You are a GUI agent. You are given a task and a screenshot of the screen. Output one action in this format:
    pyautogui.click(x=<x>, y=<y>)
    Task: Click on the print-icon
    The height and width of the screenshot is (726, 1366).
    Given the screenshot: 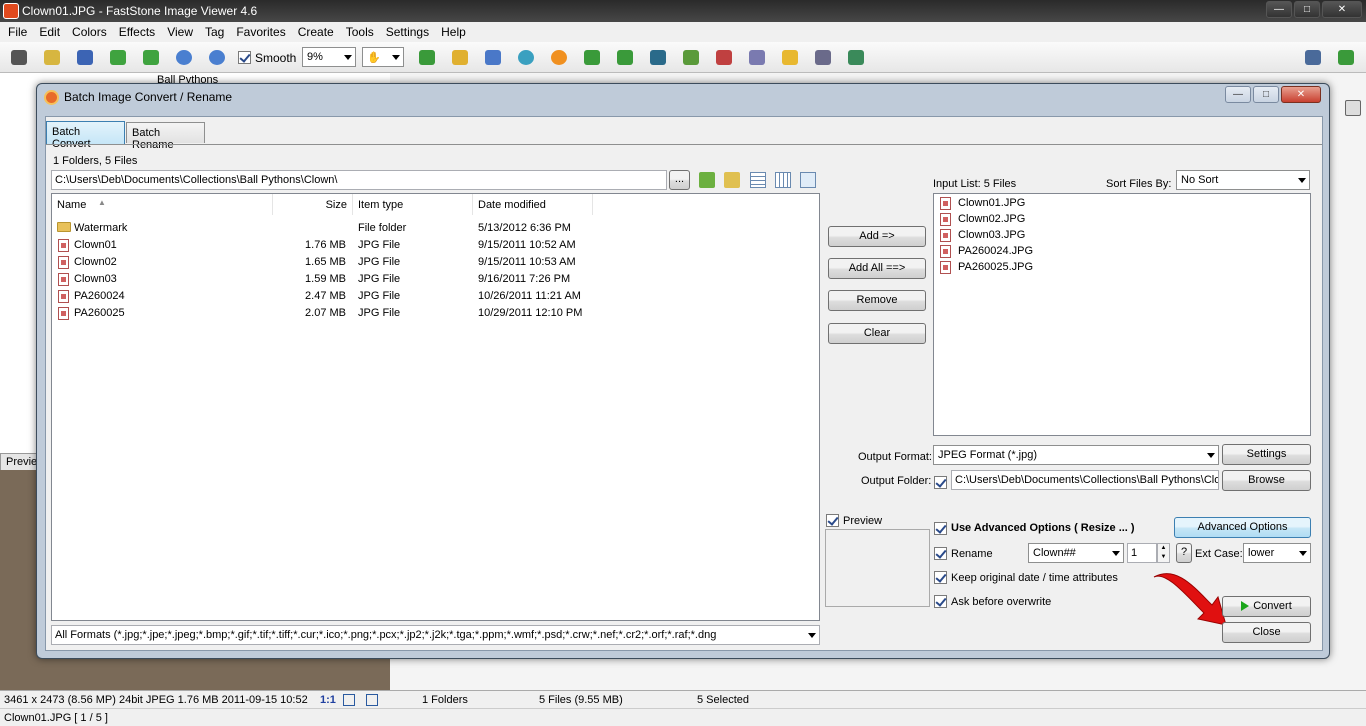 What is the action you would take?
    pyautogui.click(x=823, y=57)
    